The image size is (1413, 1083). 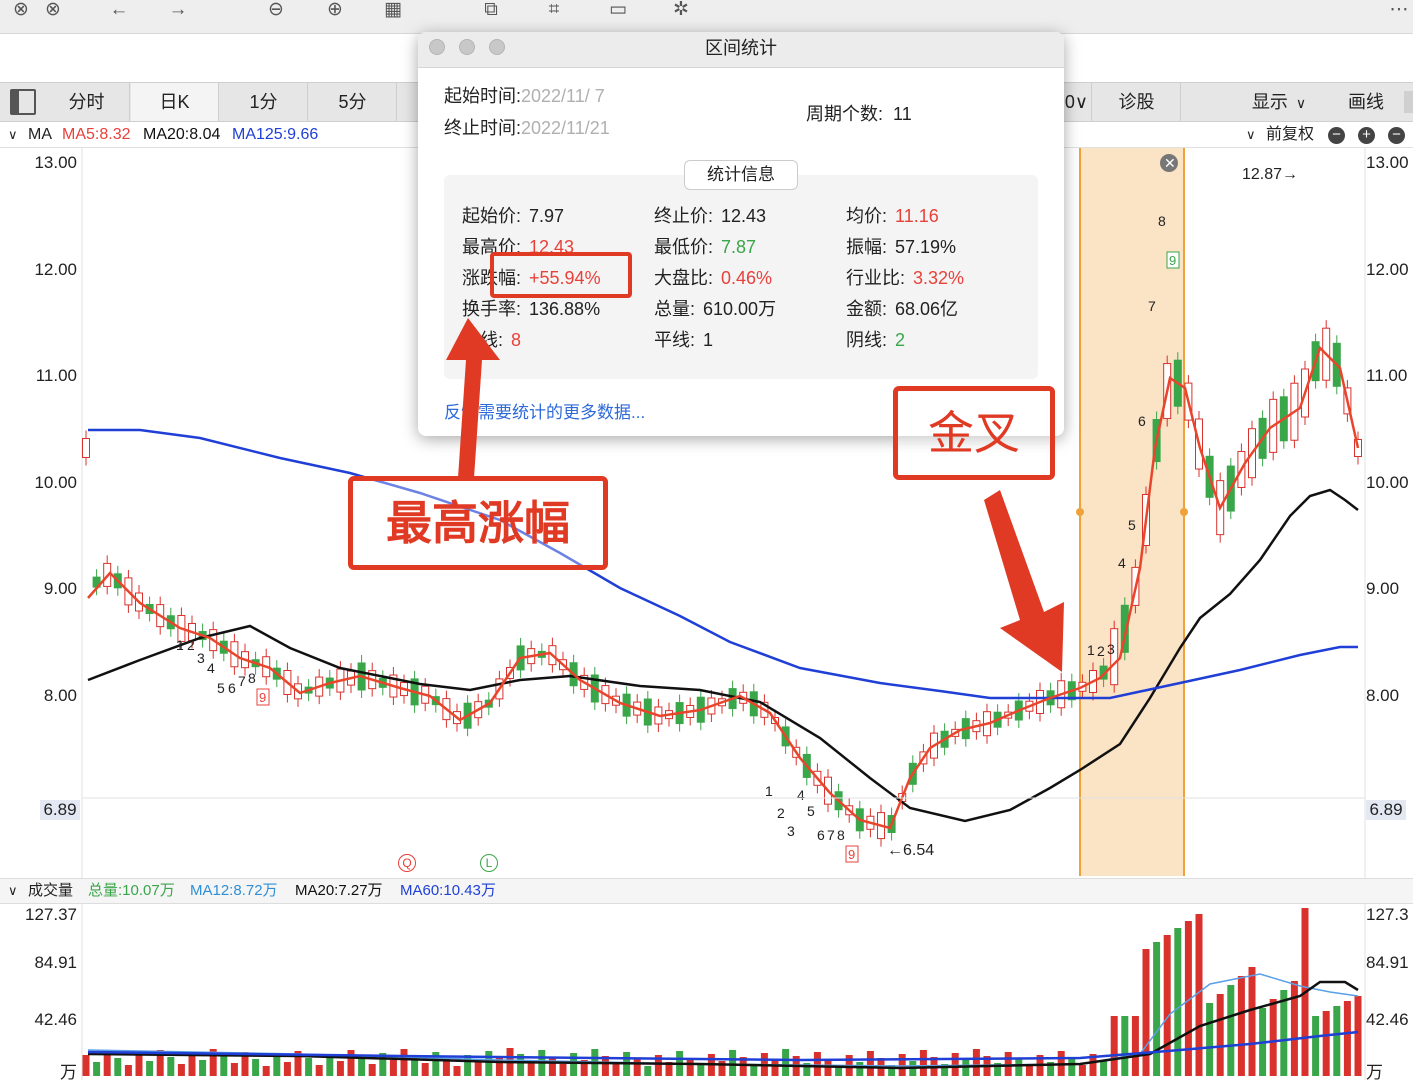 What do you see at coordinates (565, 128) in the screenshot?
I see `end-time-field: 2022/11/21` at bounding box center [565, 128].